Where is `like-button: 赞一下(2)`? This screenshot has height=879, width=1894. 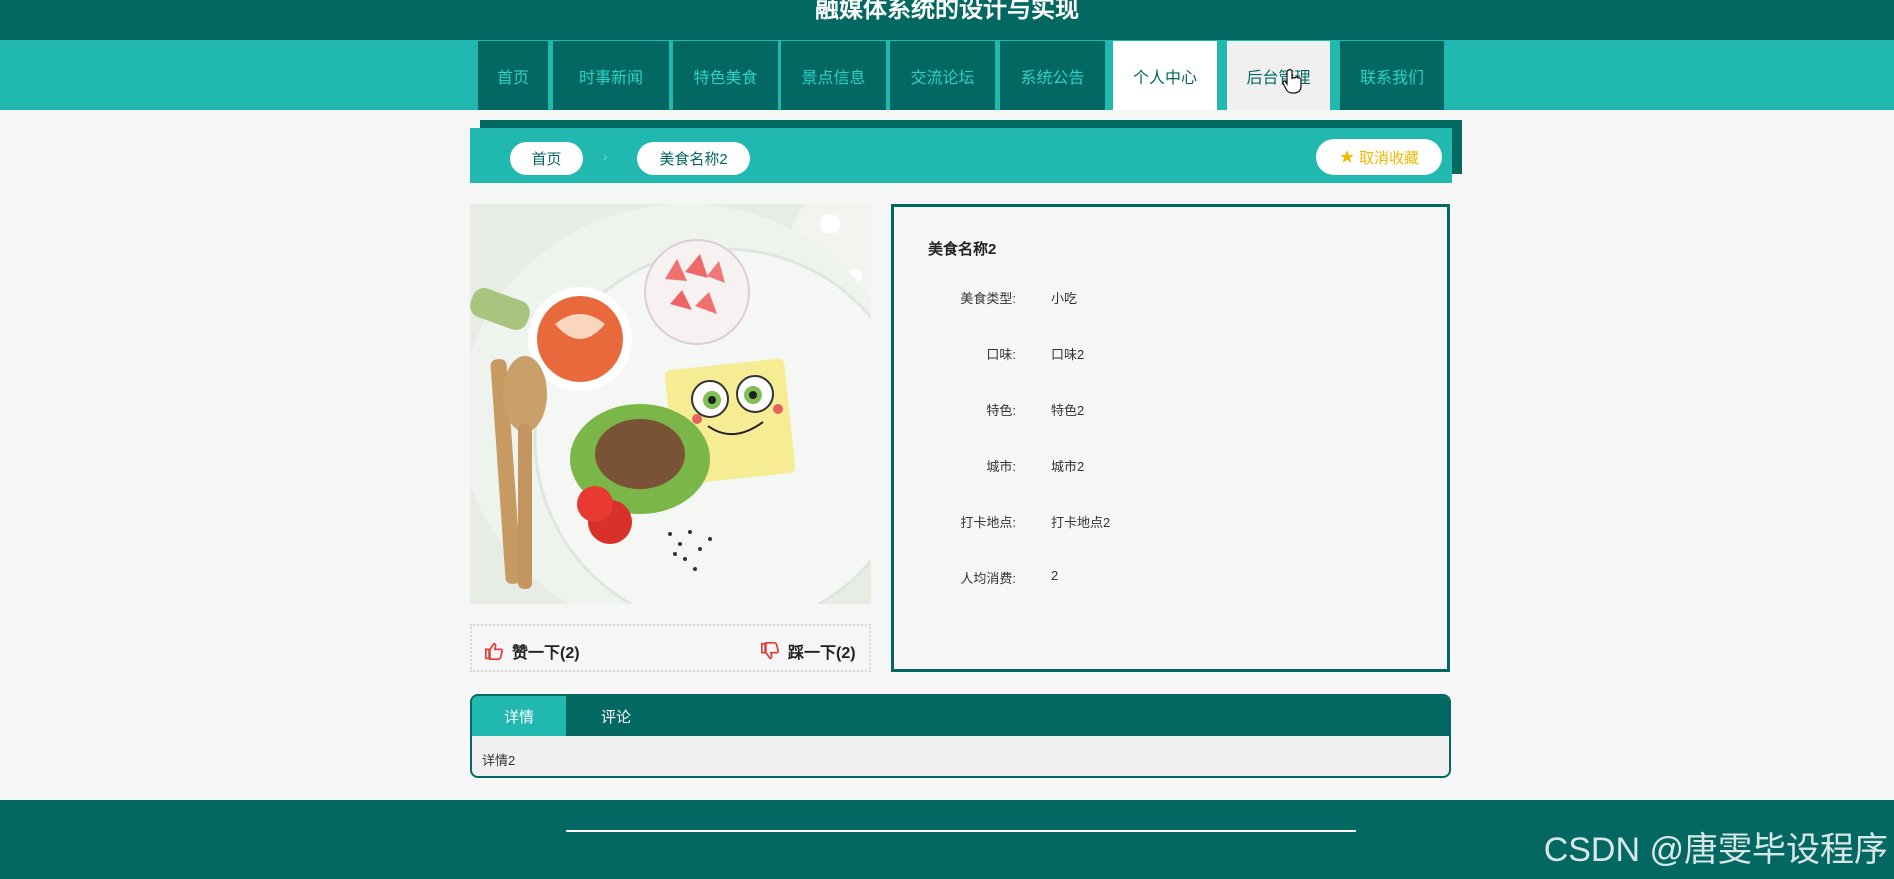
like-button: 赞一下(2) is located at coordinates (532, 651).